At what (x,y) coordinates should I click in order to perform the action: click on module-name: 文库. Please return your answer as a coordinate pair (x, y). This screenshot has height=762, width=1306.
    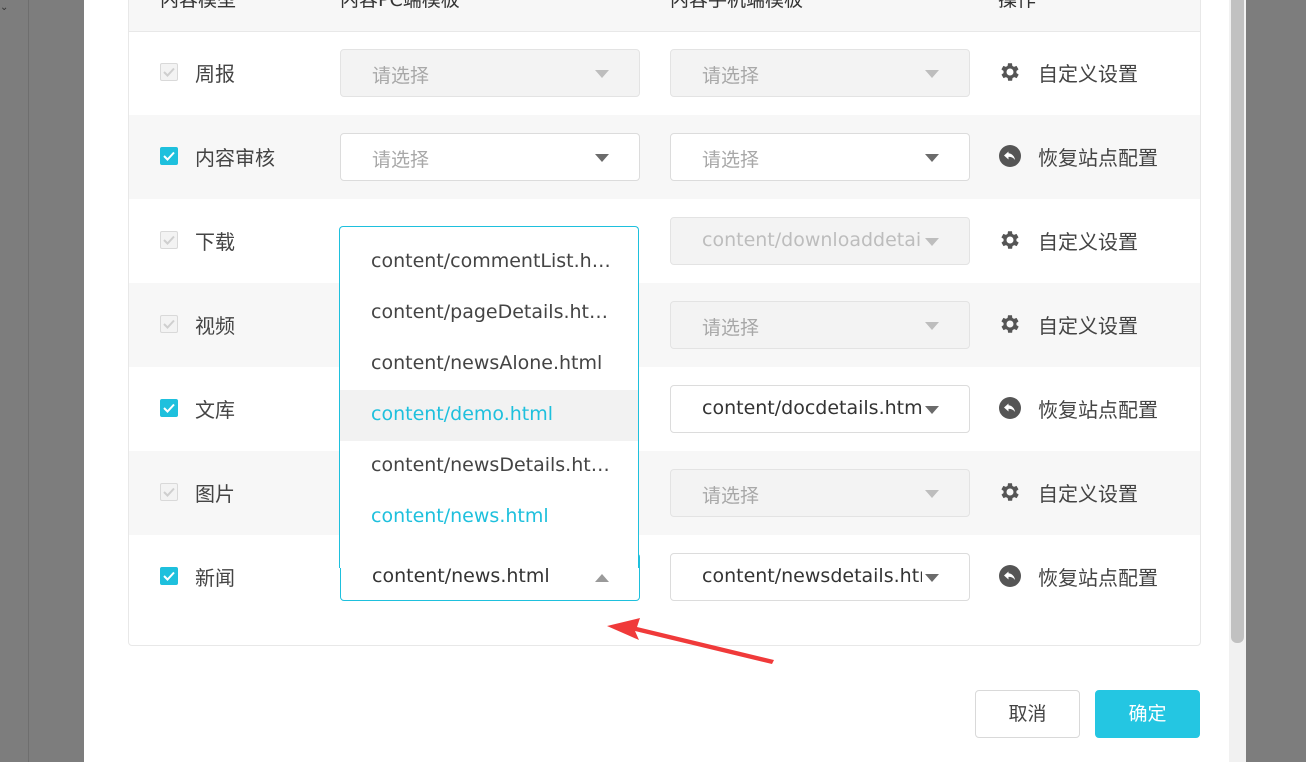
    Looking at the image, I should click on (215, 410).